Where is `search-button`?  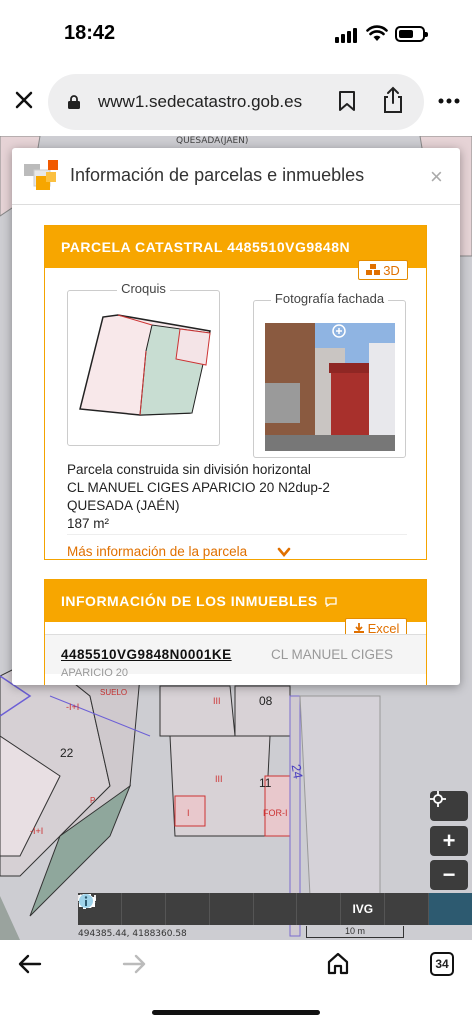 search-button is located at coordinates (122, 909).